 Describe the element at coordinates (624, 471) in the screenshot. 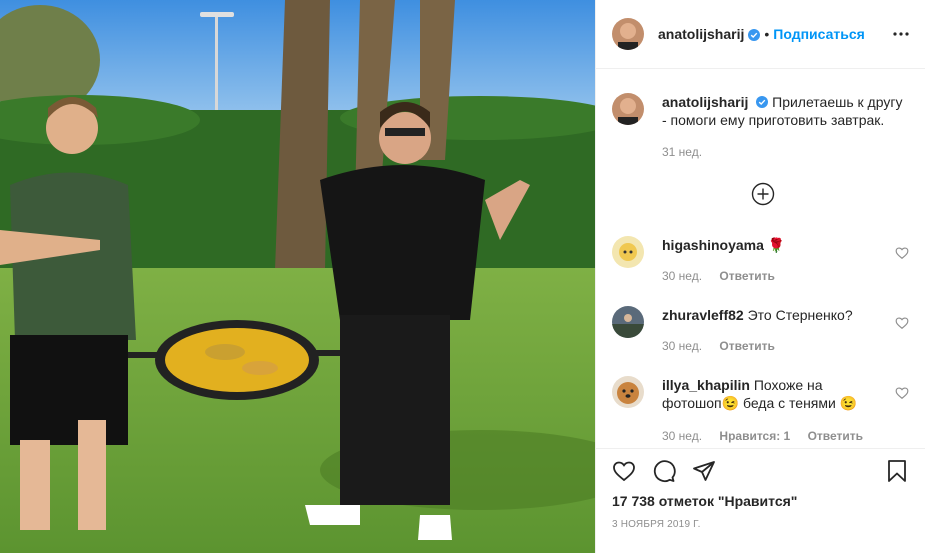

I see `heart-icon` at that location.